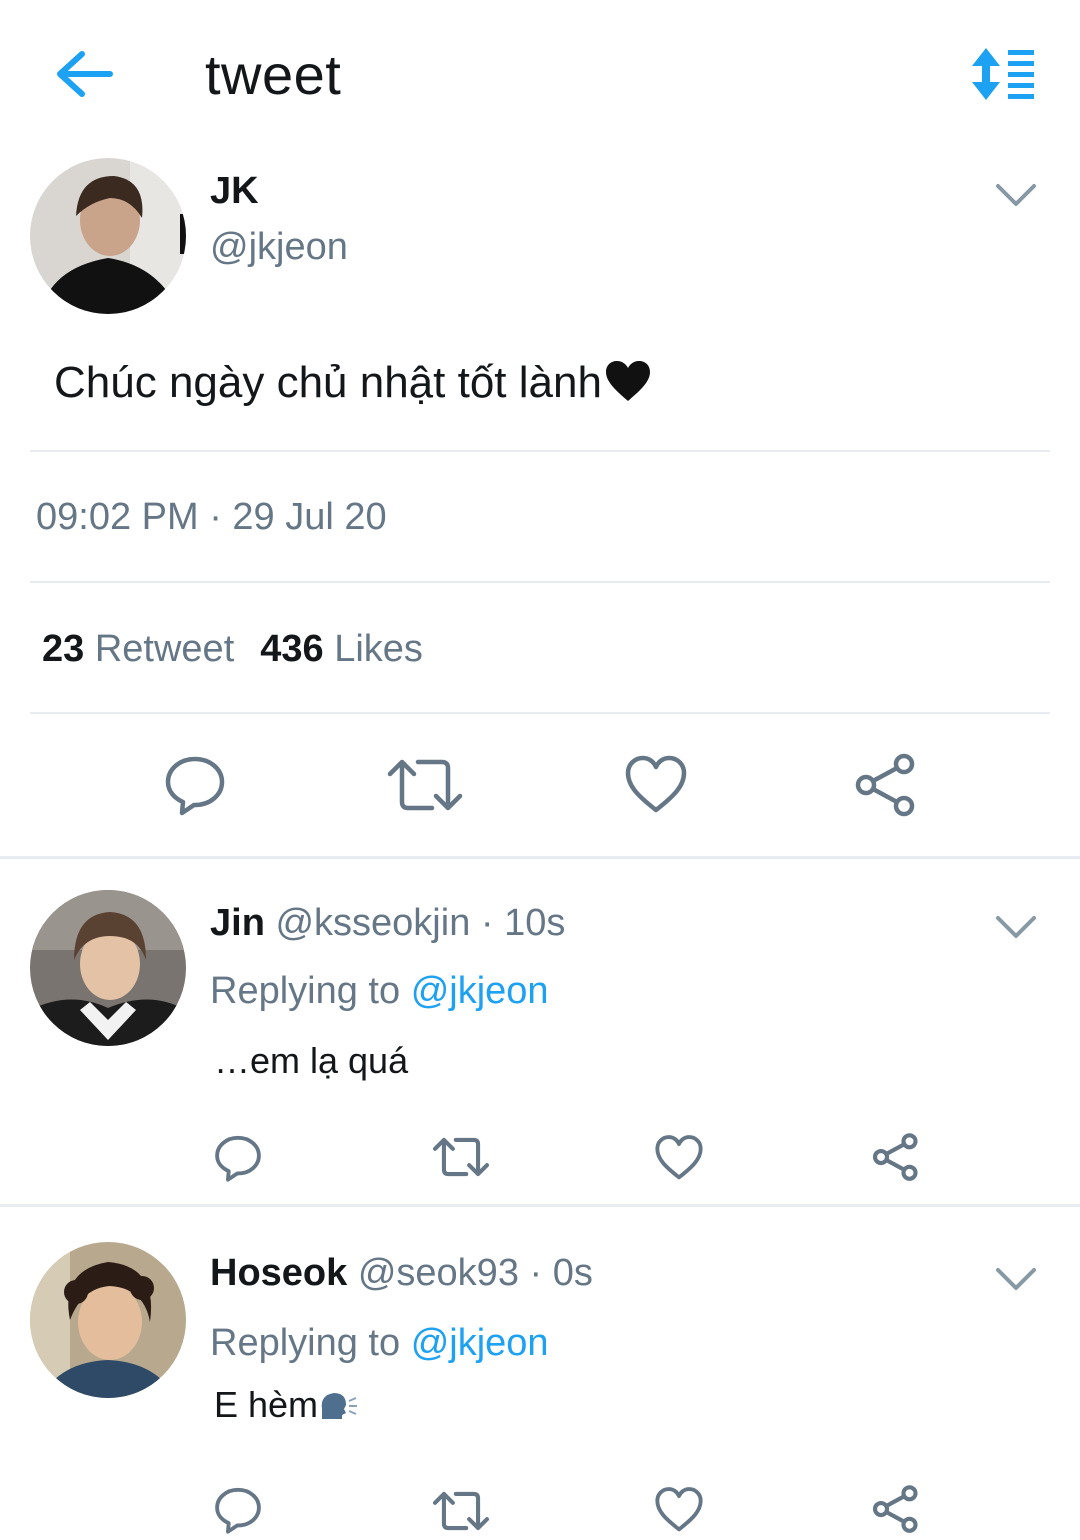 This screenshot has width=1080, height=1540. What do you see at coordinates (211, 517) in the screenshot?
I see `tweet-timestamp: 09:02 PM · 29 Jul 20` at bounding box center [211, 517].